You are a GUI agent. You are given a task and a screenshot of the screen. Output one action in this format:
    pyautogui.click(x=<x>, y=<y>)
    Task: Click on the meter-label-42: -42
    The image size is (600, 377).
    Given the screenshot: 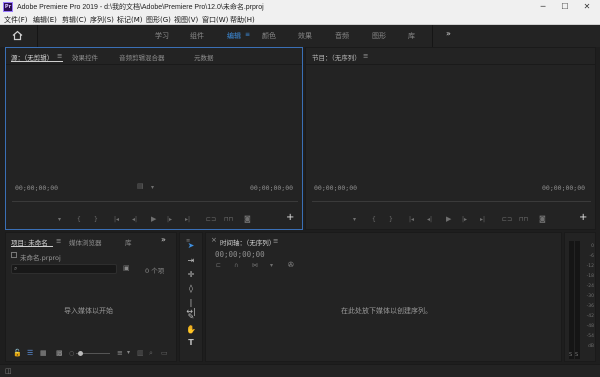 What is the action you would take?
    pyautogui.click(x=590, y=316)
    